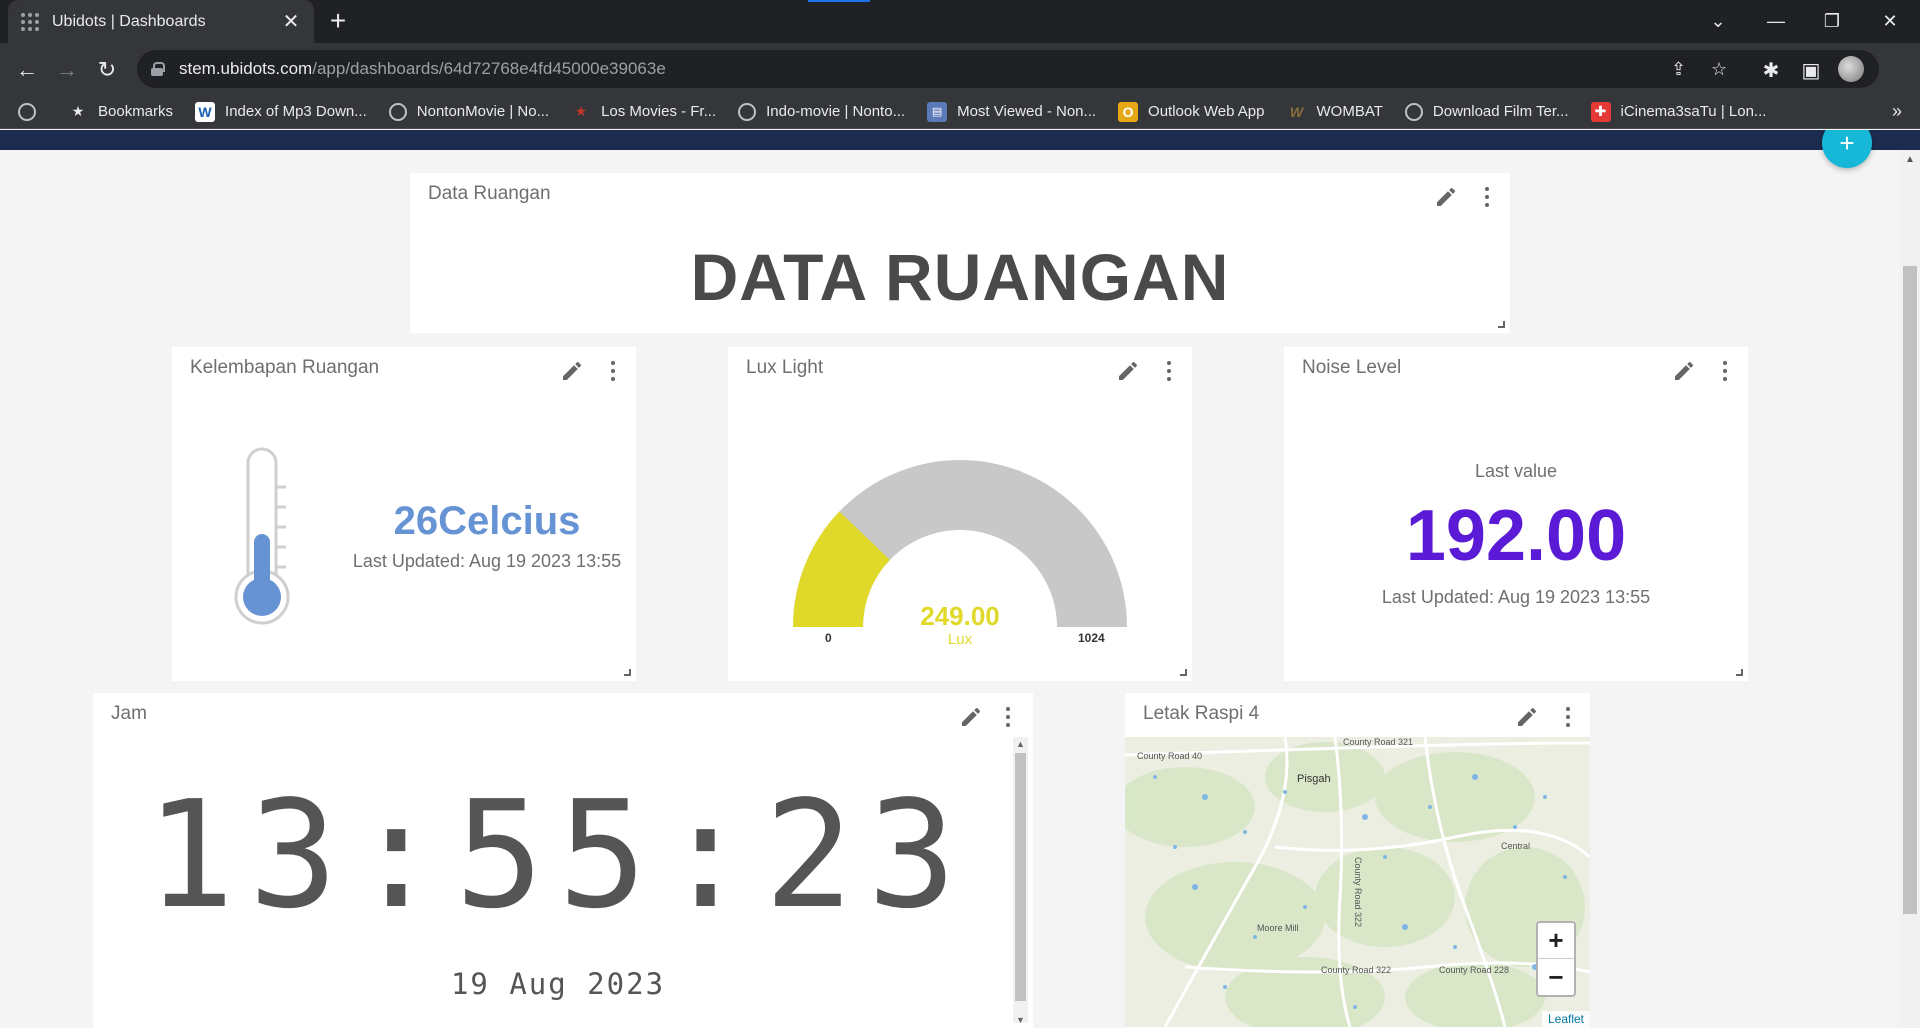 This screenshot has height=1028, width=1920. Describe the element at coordinates (1128, 111) in the screenshot. I see `outlook-icon: O` at that location.